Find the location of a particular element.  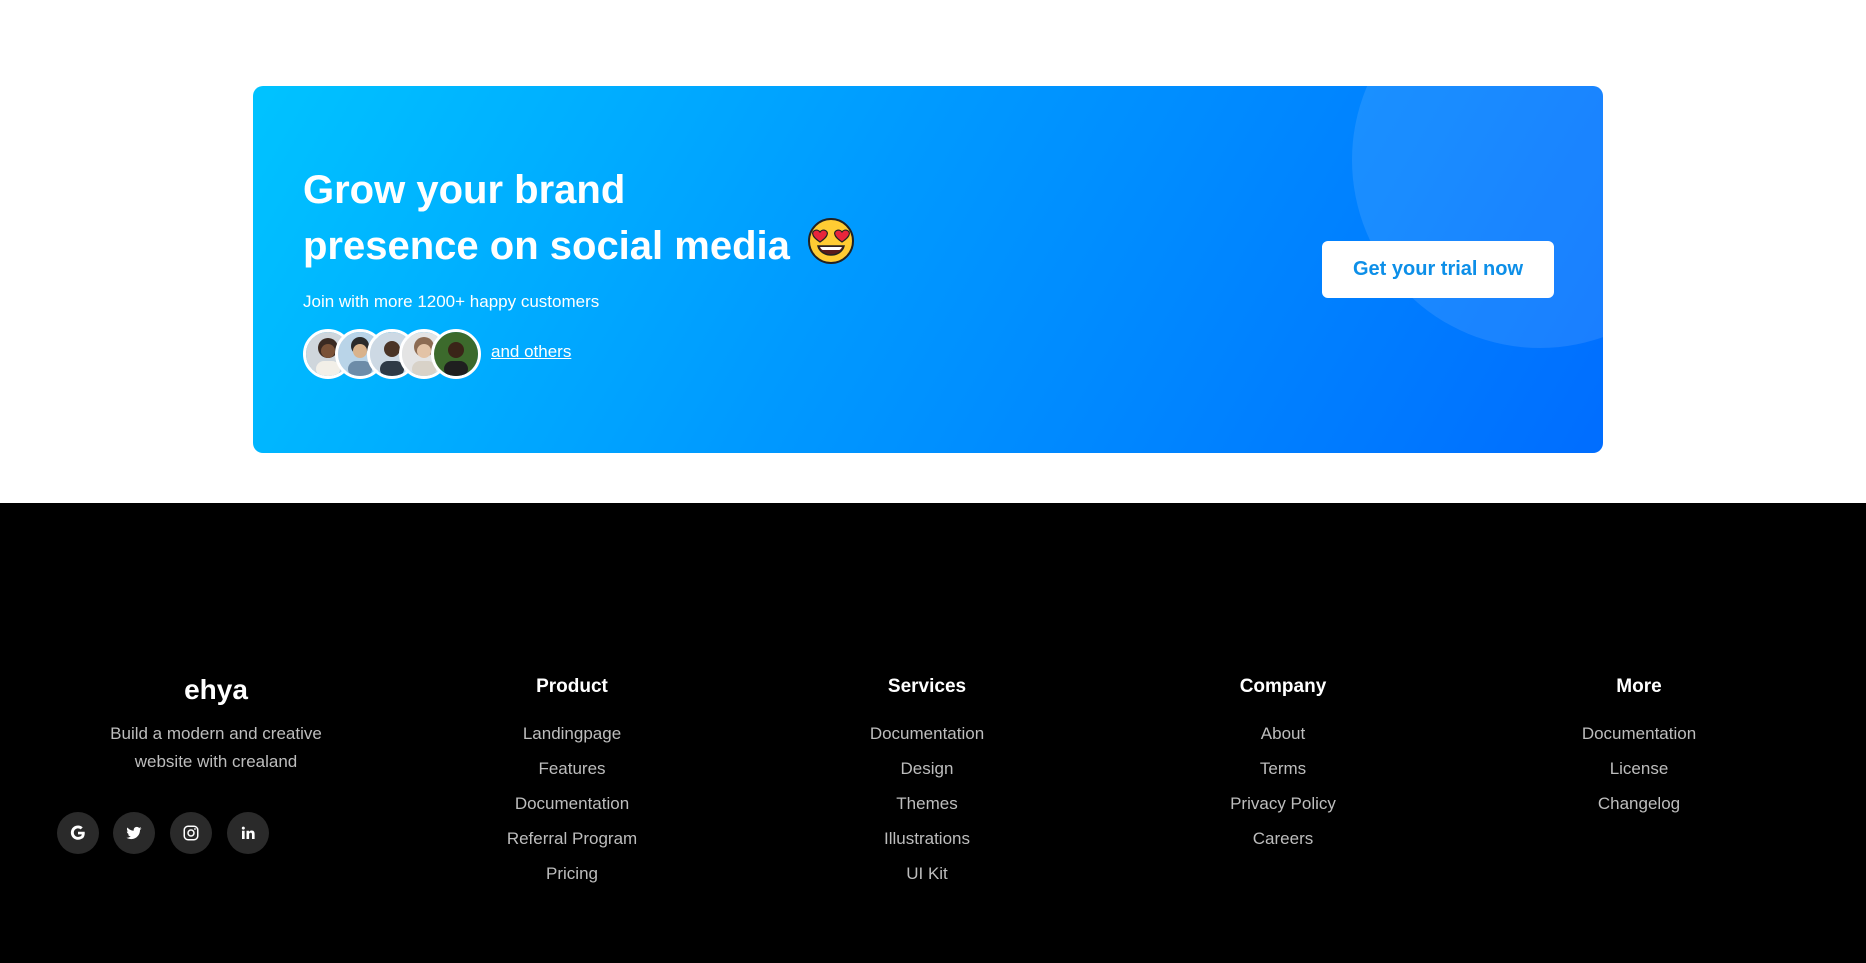

footer-link: Changelog is located at coordinates (1639, 804).